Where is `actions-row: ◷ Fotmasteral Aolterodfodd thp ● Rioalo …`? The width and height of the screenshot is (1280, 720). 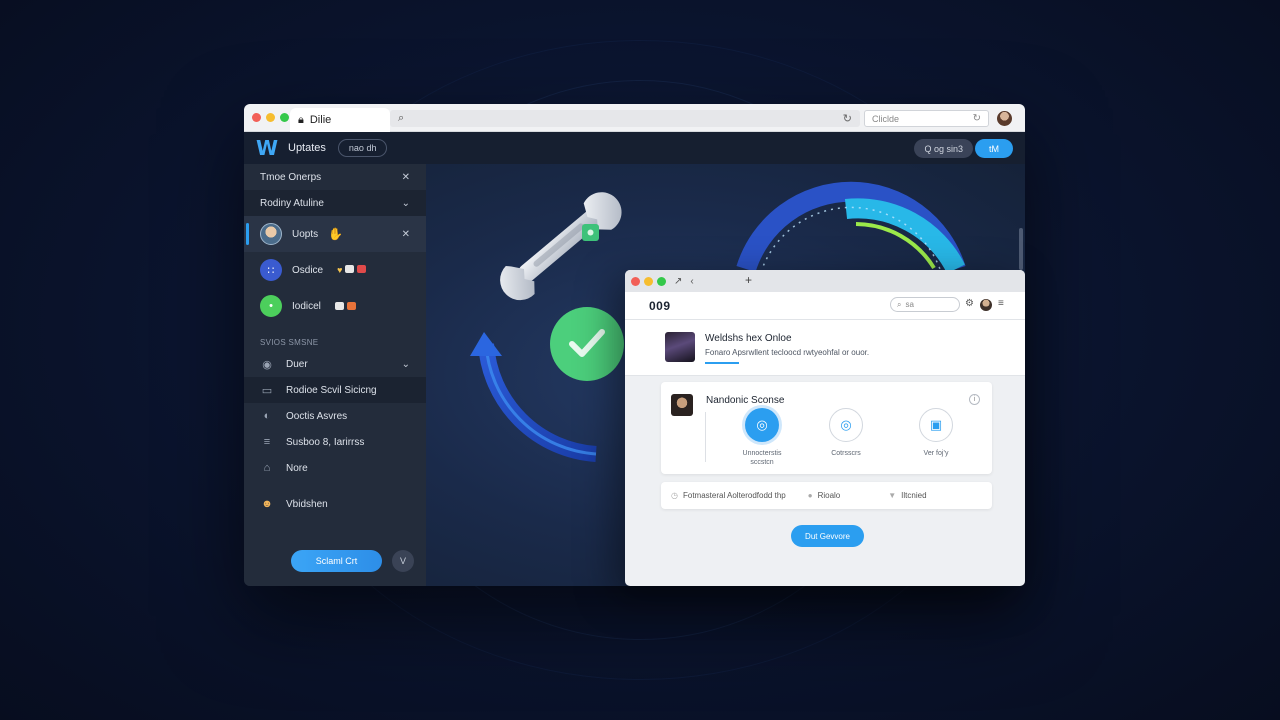 actions-row: ◷ Fotmasteral Aolterodfodd thp ● Rioalo … is located at coordinates (826, 495).